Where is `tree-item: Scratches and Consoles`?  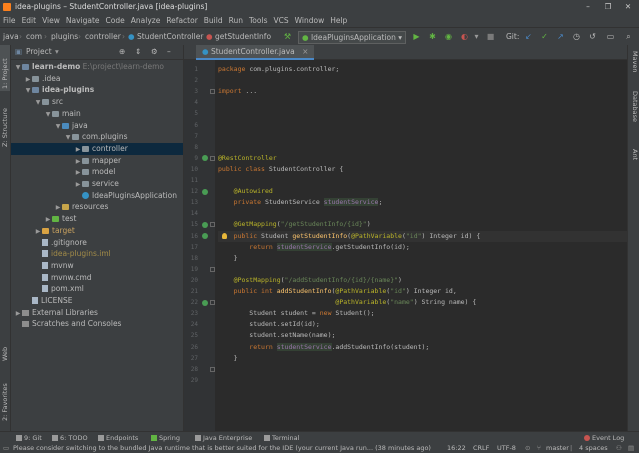 tree-item: Scratches and Consoles is located at coordinates (97, 324).